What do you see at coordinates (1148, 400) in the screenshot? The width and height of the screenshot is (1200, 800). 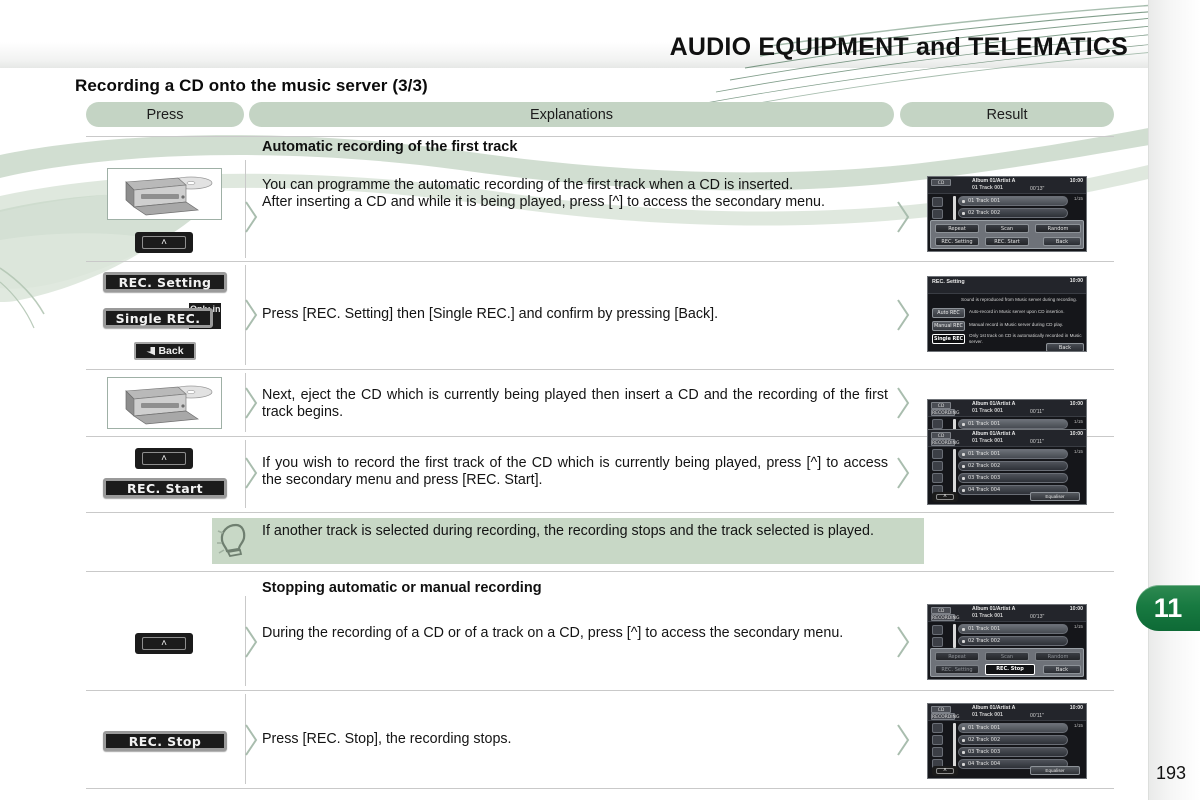 I see `rail-divider` at bounding box center [1148, 400].